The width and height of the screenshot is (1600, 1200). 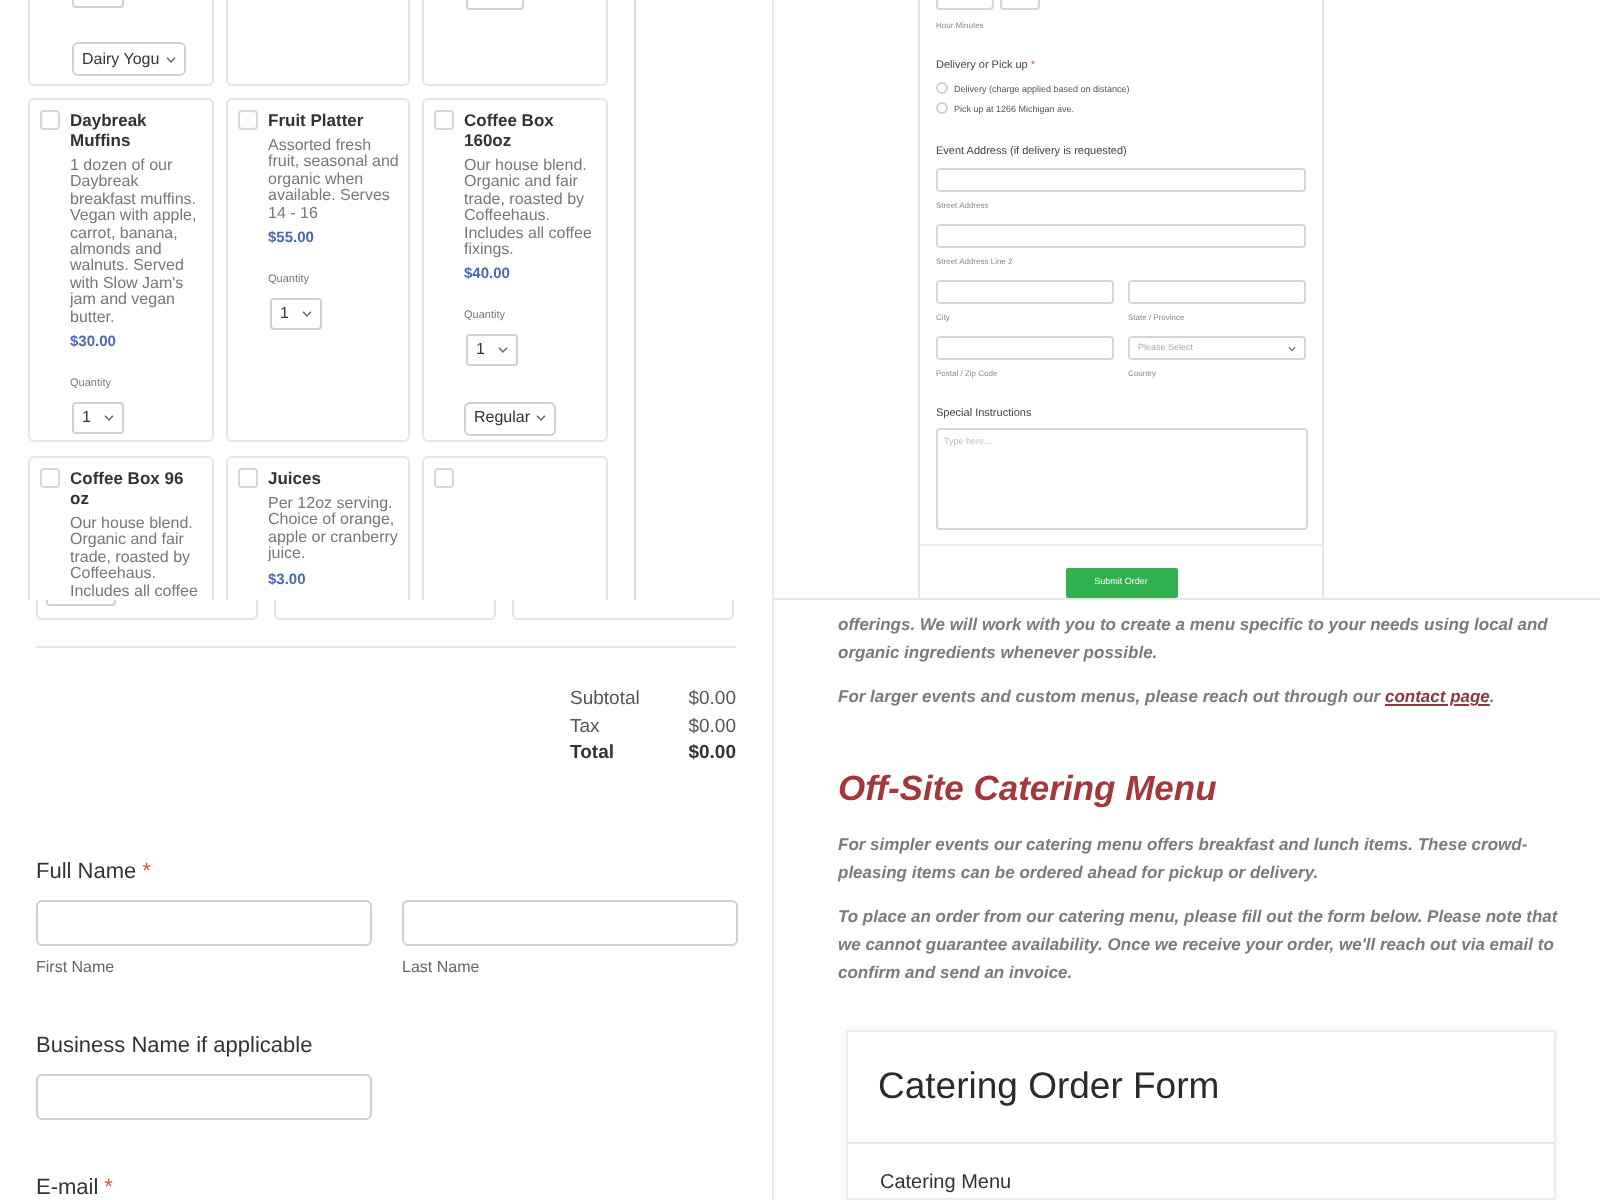 I want to click on item-description: 1 dozen of our Daybreak breakfast muffins. Vegan with apple, carrot, banana, almonds and walnuts. Served with Slow Jam's jam and vegan butter., so click(x=134, y=242).